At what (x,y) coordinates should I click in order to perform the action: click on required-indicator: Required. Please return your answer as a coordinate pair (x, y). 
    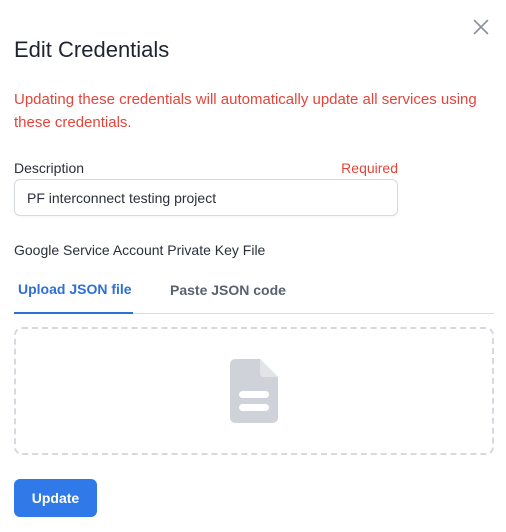
    Looking at the image, I should click on (369, 168).